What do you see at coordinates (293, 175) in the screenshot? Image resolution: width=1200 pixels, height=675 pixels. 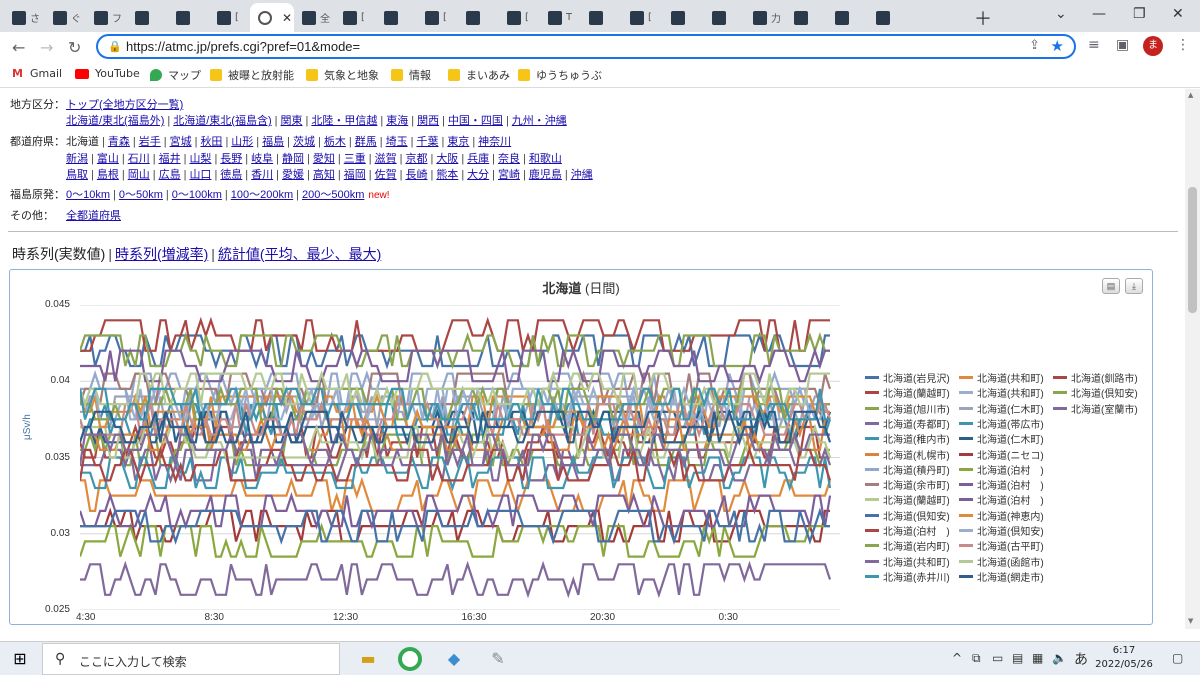 I see `nav-link: 愛媛` at bounding box center [293, 175].